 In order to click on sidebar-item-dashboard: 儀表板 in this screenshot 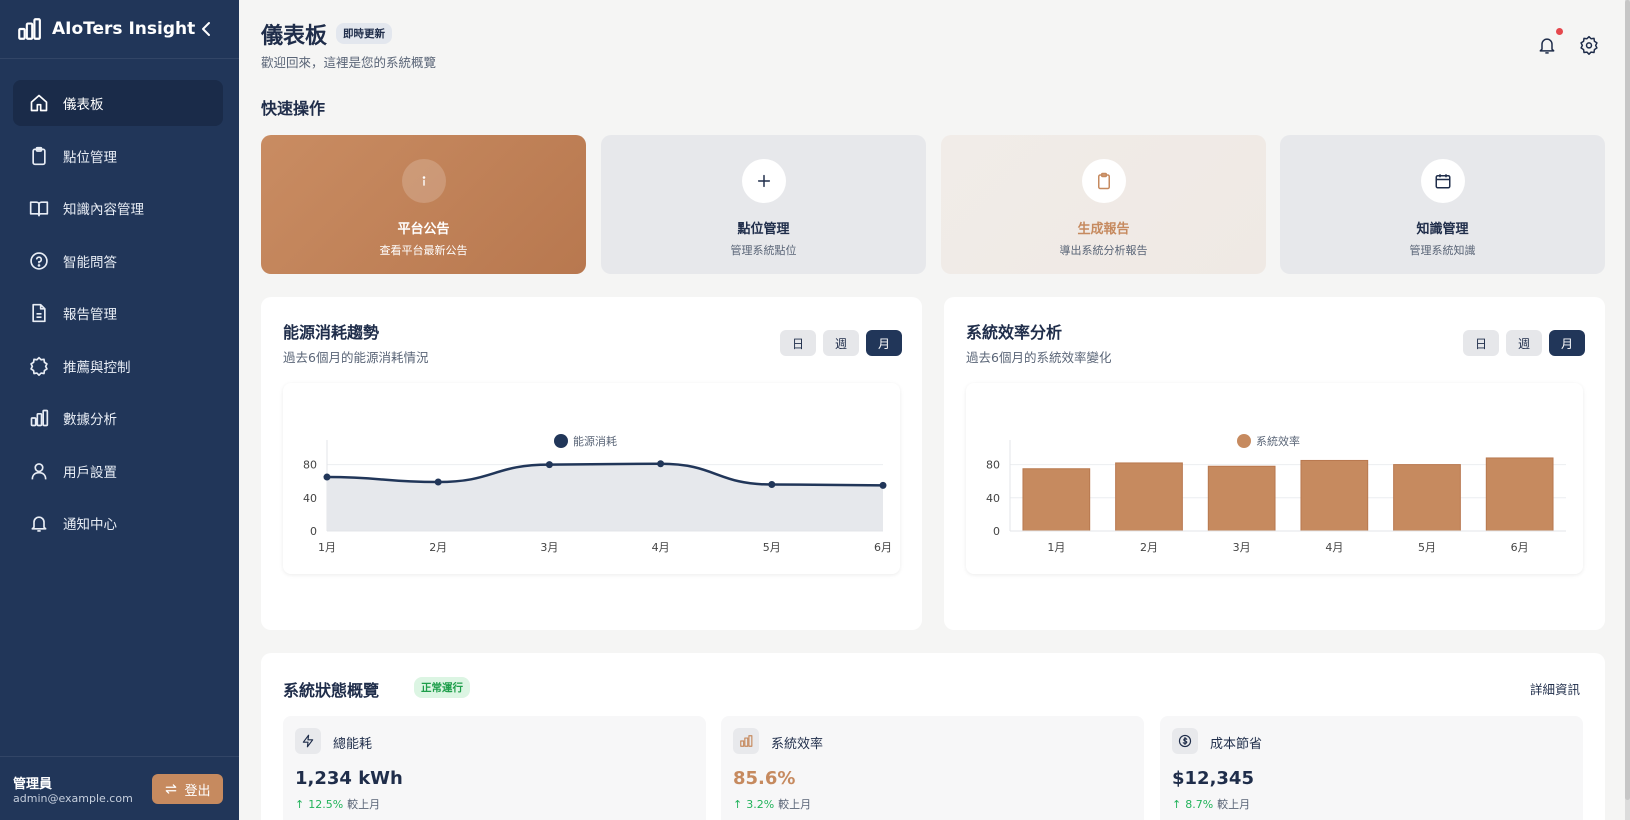, I will do `click(118, 103)`.